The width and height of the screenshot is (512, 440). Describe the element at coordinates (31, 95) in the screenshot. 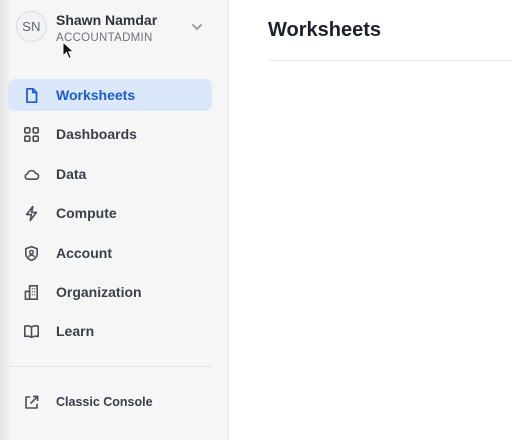

I see `document-icon` at that location.